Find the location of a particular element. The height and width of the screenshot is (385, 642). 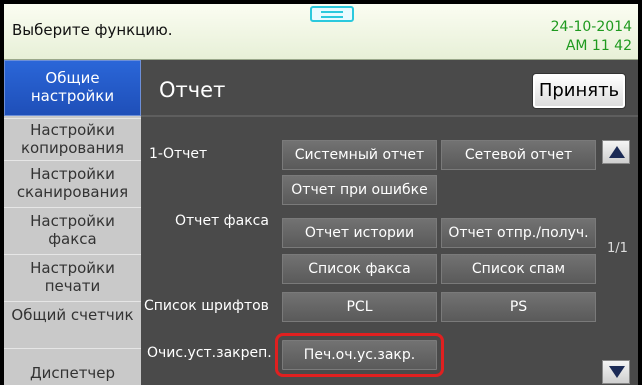

sidebar-item-general-counter: Общий счетчик is located at coordinates (72, 324).